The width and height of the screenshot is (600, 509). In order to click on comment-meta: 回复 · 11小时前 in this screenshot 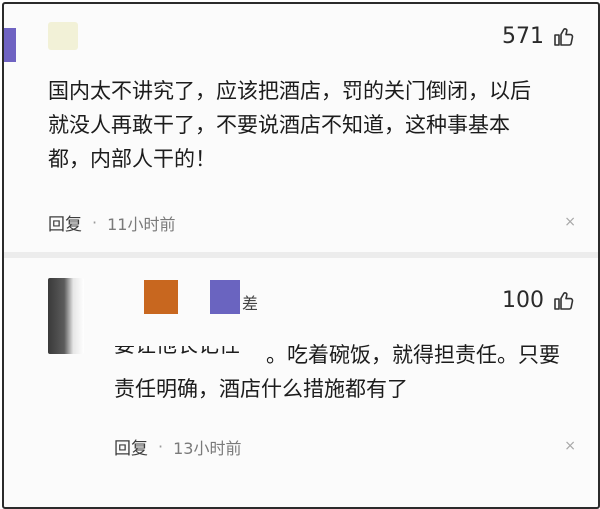, I will do `click(111, 222)`.